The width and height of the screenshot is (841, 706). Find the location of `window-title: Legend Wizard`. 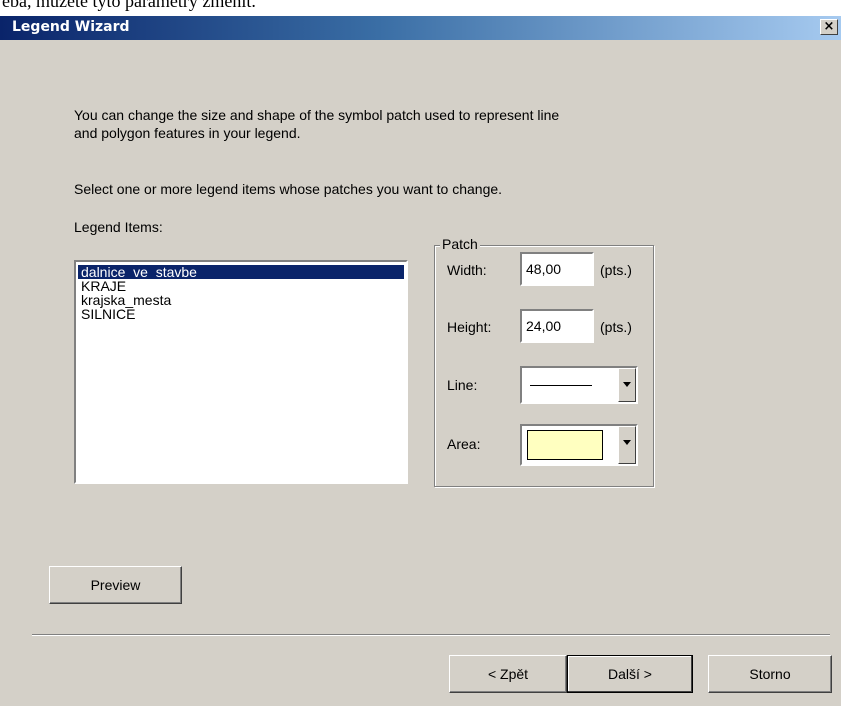

window-title: Legend Wizard is located at coordinates (71, 27).